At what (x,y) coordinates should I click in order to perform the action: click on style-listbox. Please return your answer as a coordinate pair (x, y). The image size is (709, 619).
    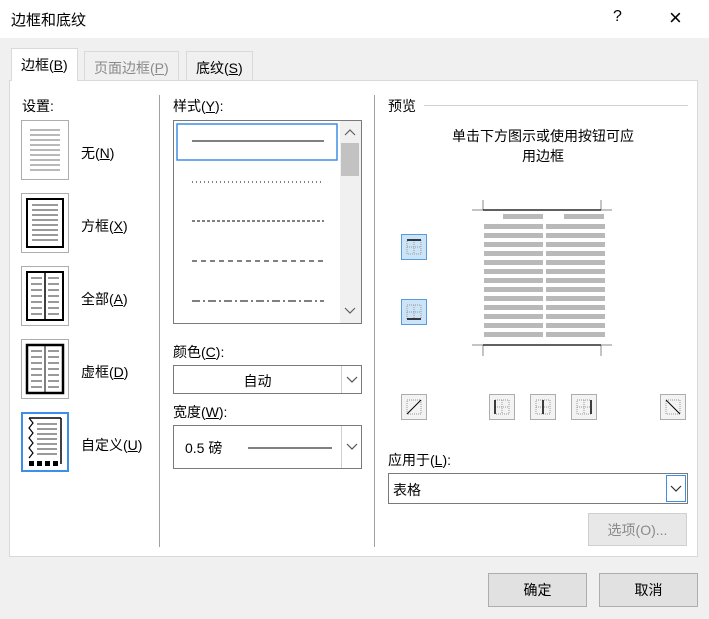
    Looking at the image, I should click on (267, 222).